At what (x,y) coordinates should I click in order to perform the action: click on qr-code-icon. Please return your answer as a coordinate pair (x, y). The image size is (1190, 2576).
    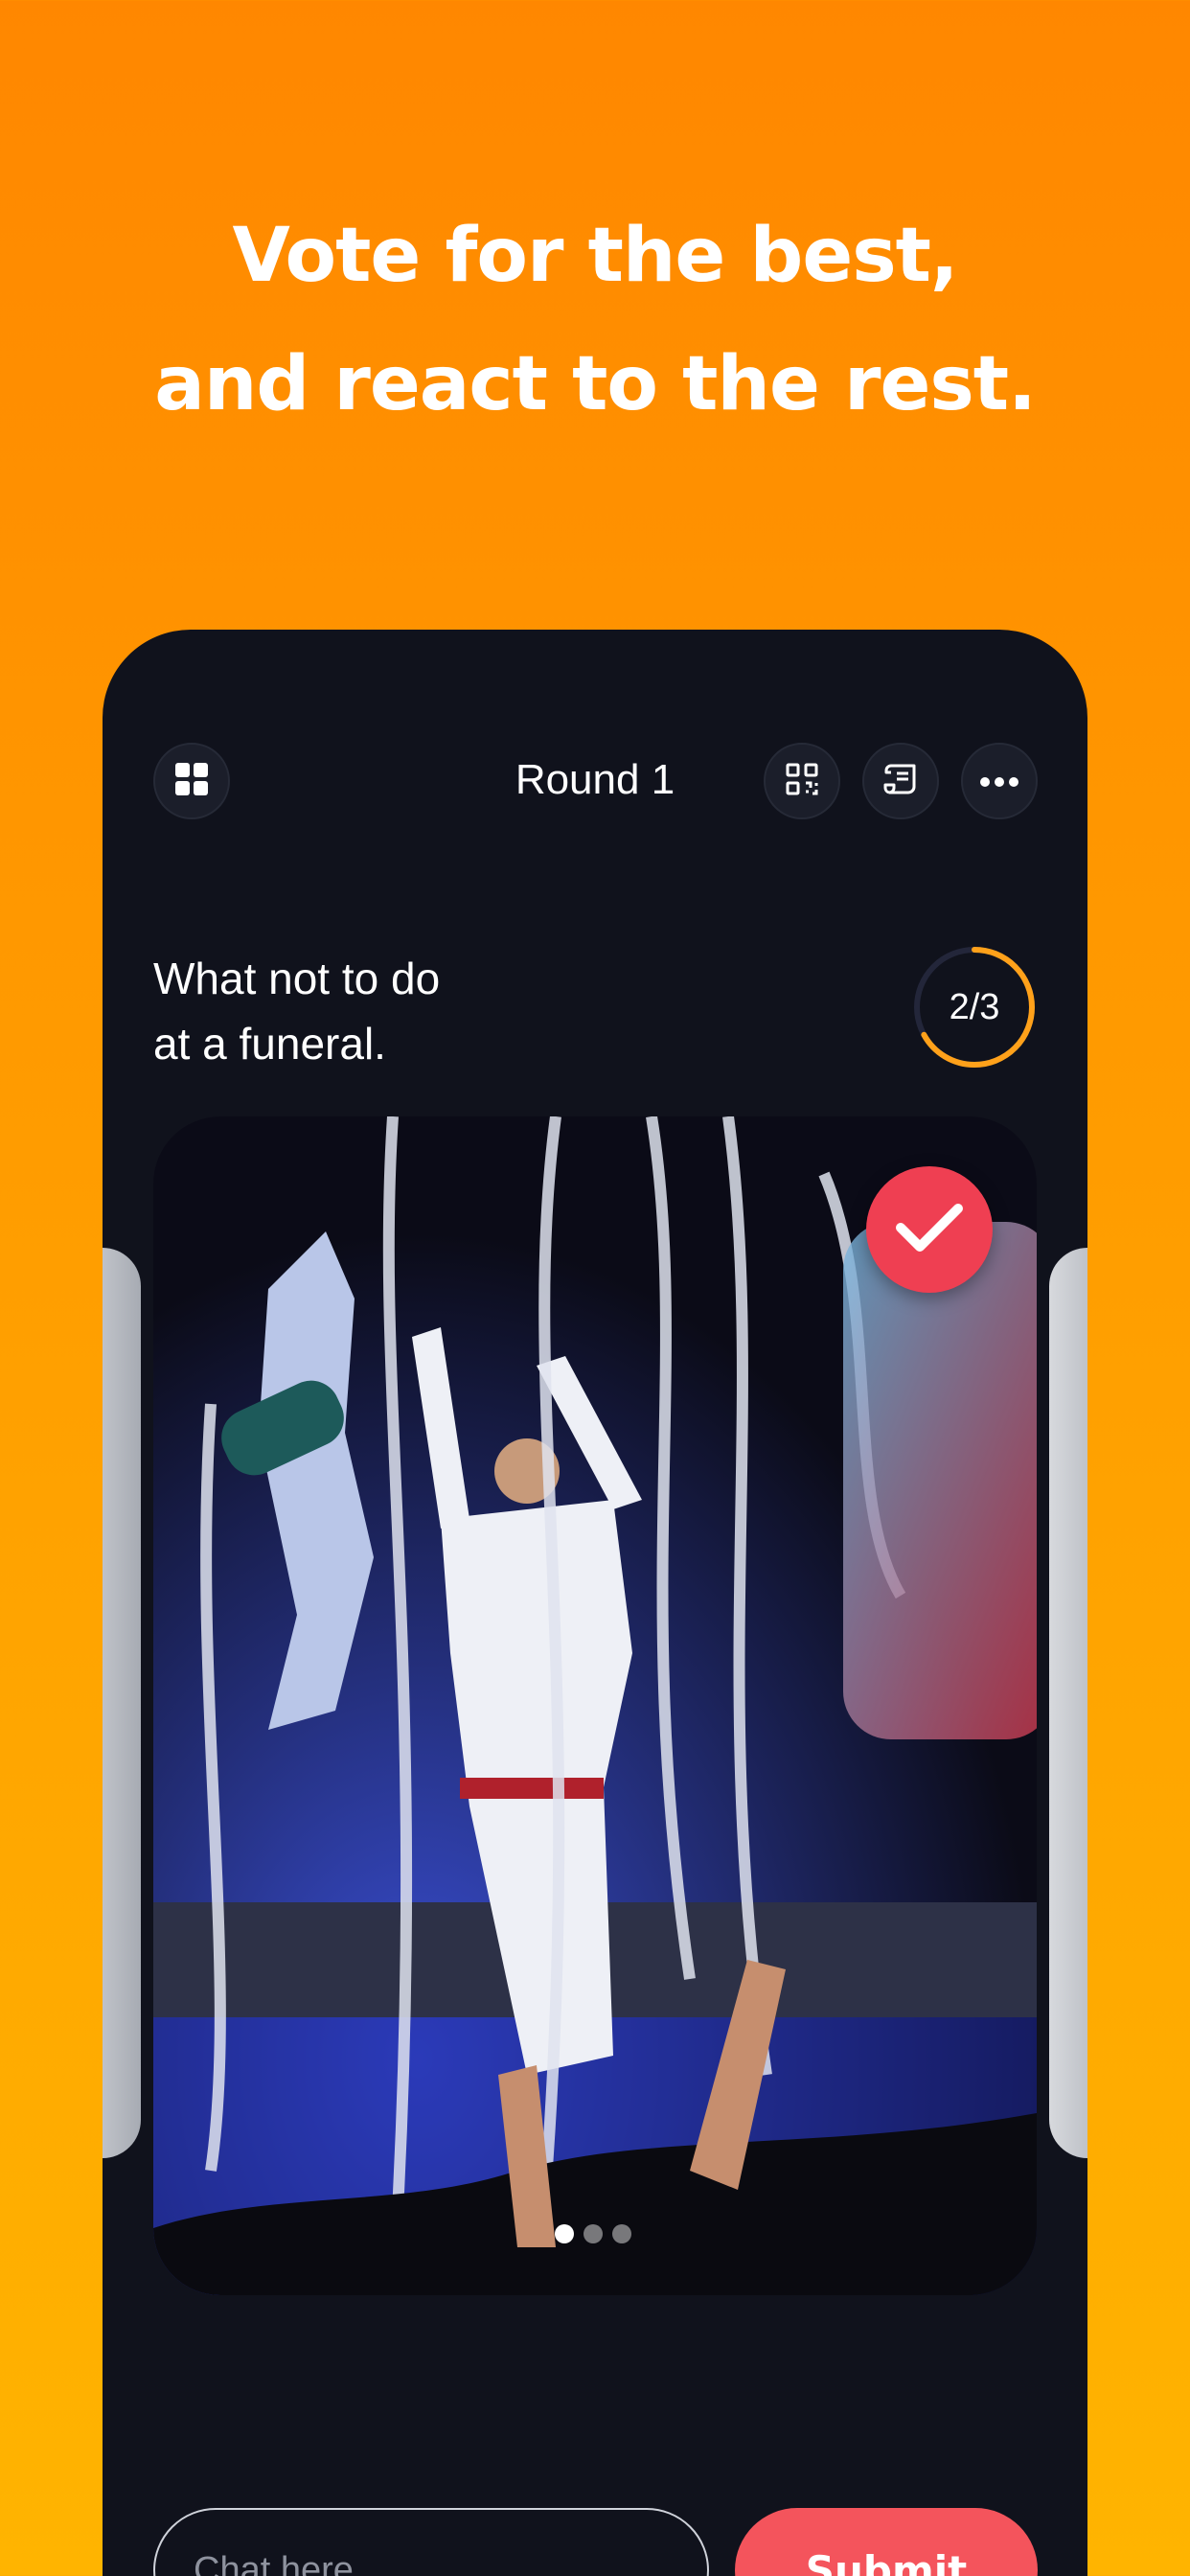
    Looking at the image, I should click on (802, 781).